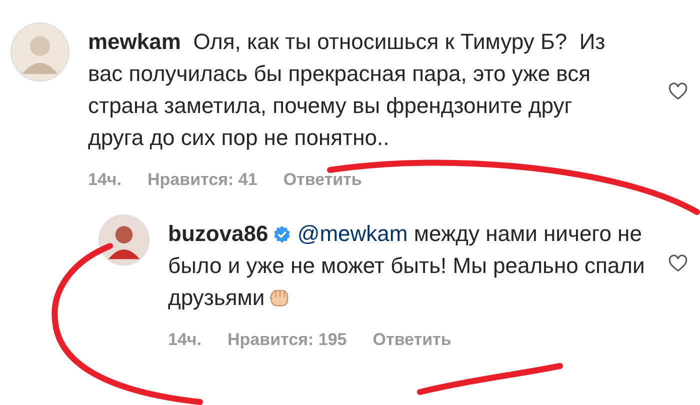 The width and height of the screenshot is (700, 405). What do you see at coordinates (287, 340) in the screenshot?
I see `likes-link: Нравится: 195` at bounding box center [287, 340].